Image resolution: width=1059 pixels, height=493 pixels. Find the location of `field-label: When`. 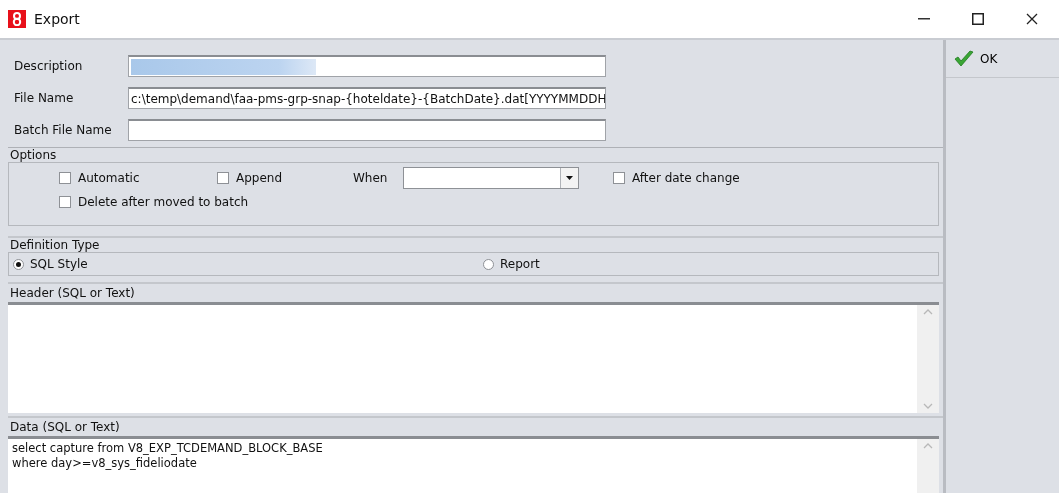

field-label: When is located at coordinates (371, 178).